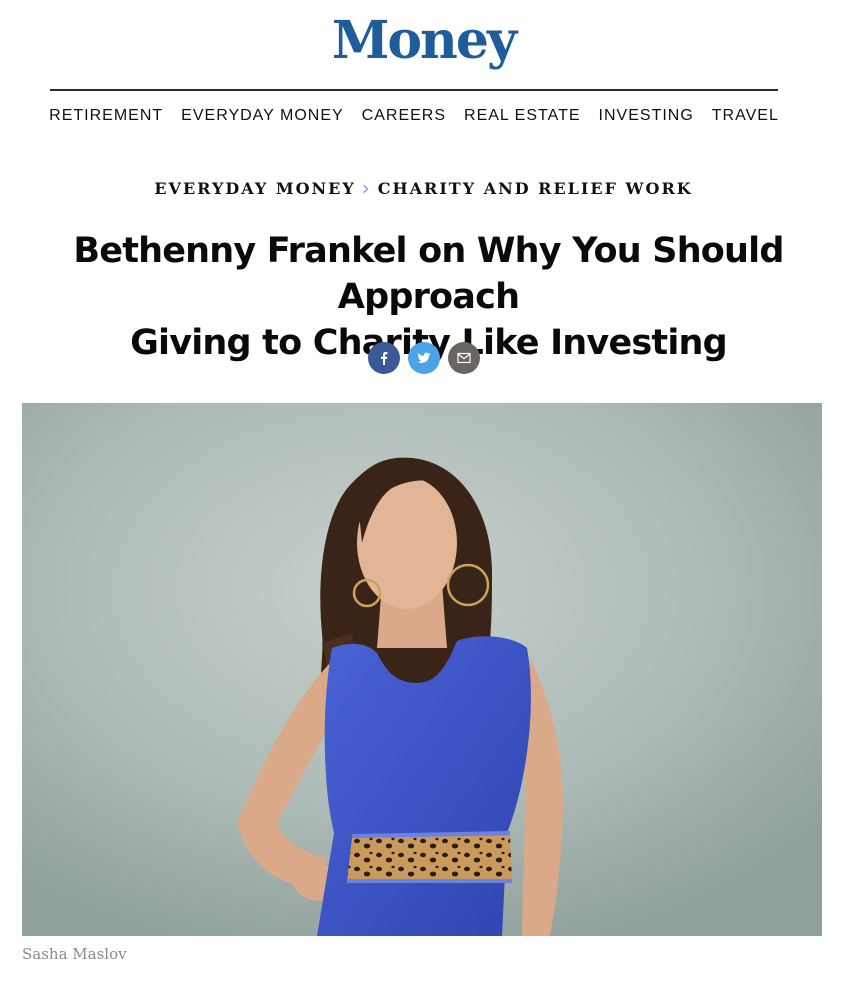  What do you see at coordinates (745, 116) in the screenshot?
I see `nav-item-travel: TRAVEL` at bounding box center [745, 116].